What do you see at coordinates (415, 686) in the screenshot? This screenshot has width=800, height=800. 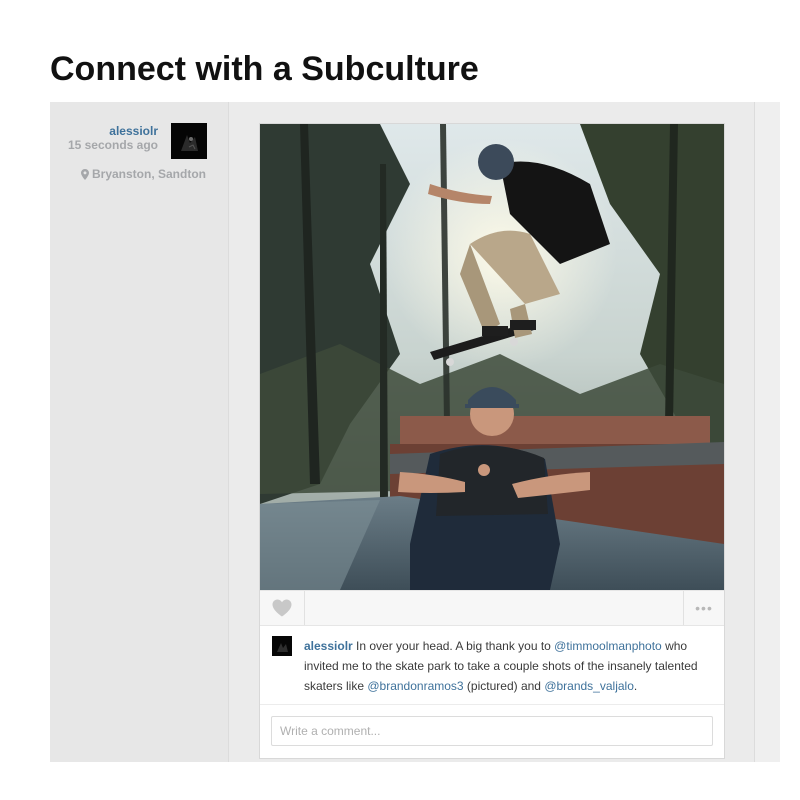 I see `mention-link-brandonramos3: @brandonramos3` at bounding box center [415, 686].